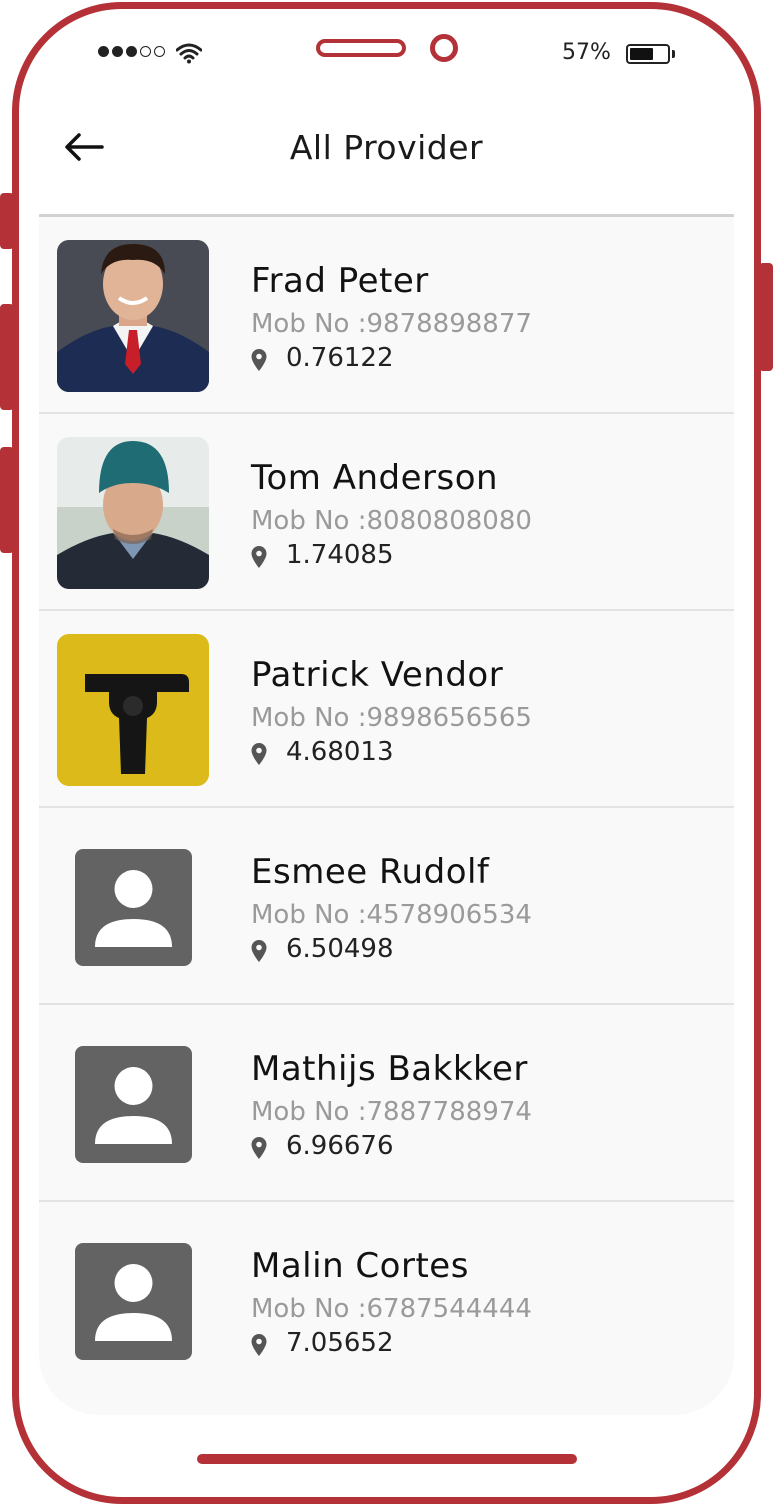  Describe the element at coordinates (389, 1069) in the screenshot. I see `provider-name: Mathijs Bakkker` at that location.